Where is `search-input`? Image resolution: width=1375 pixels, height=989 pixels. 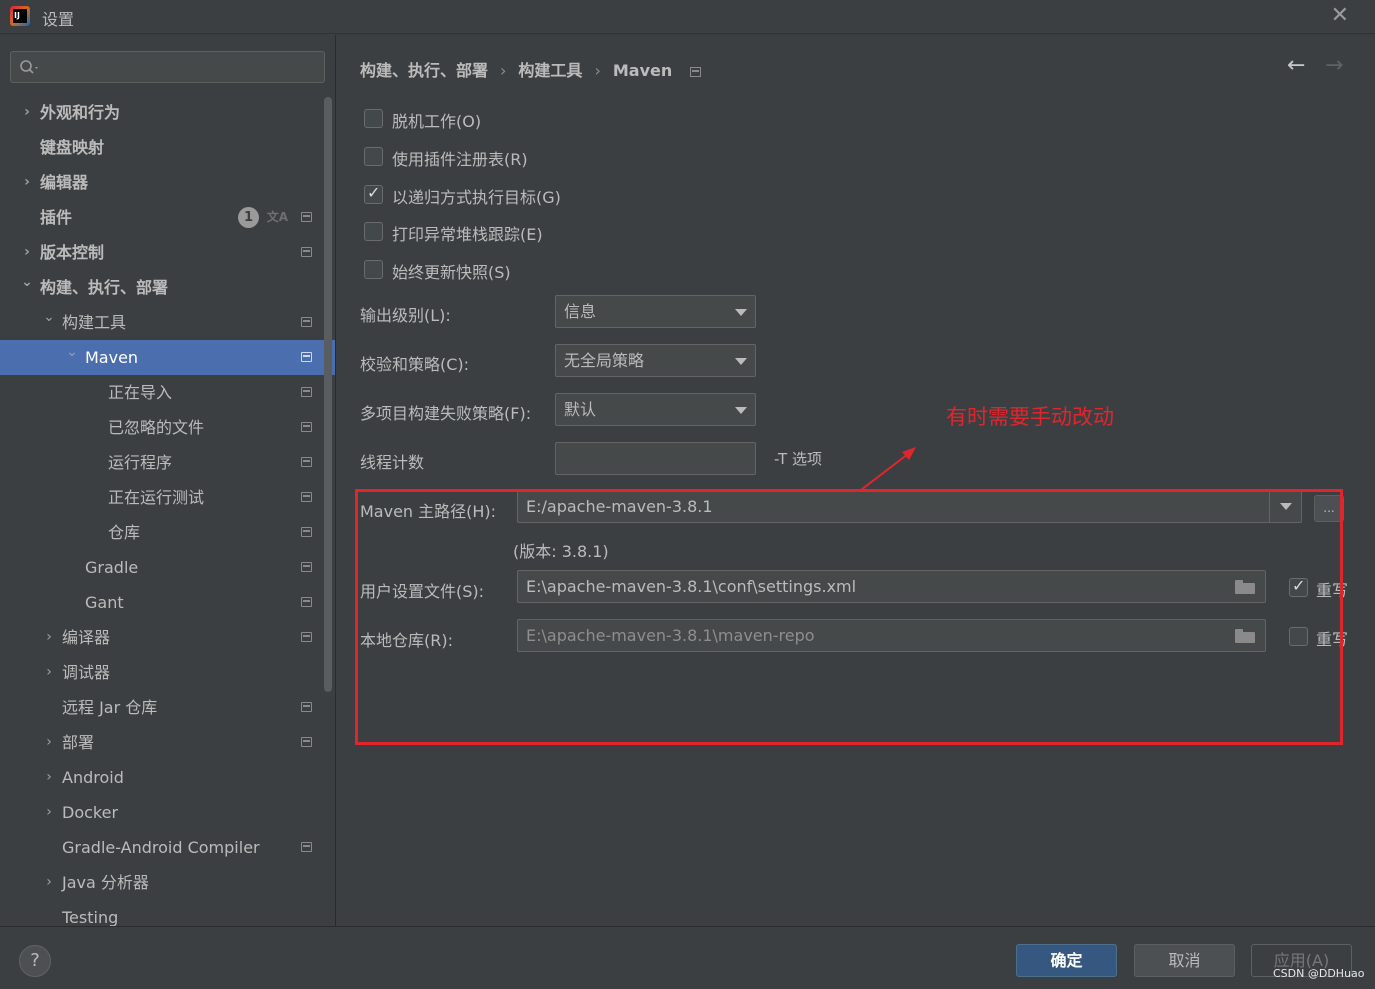
search-input is located at coordinates (167, 67).